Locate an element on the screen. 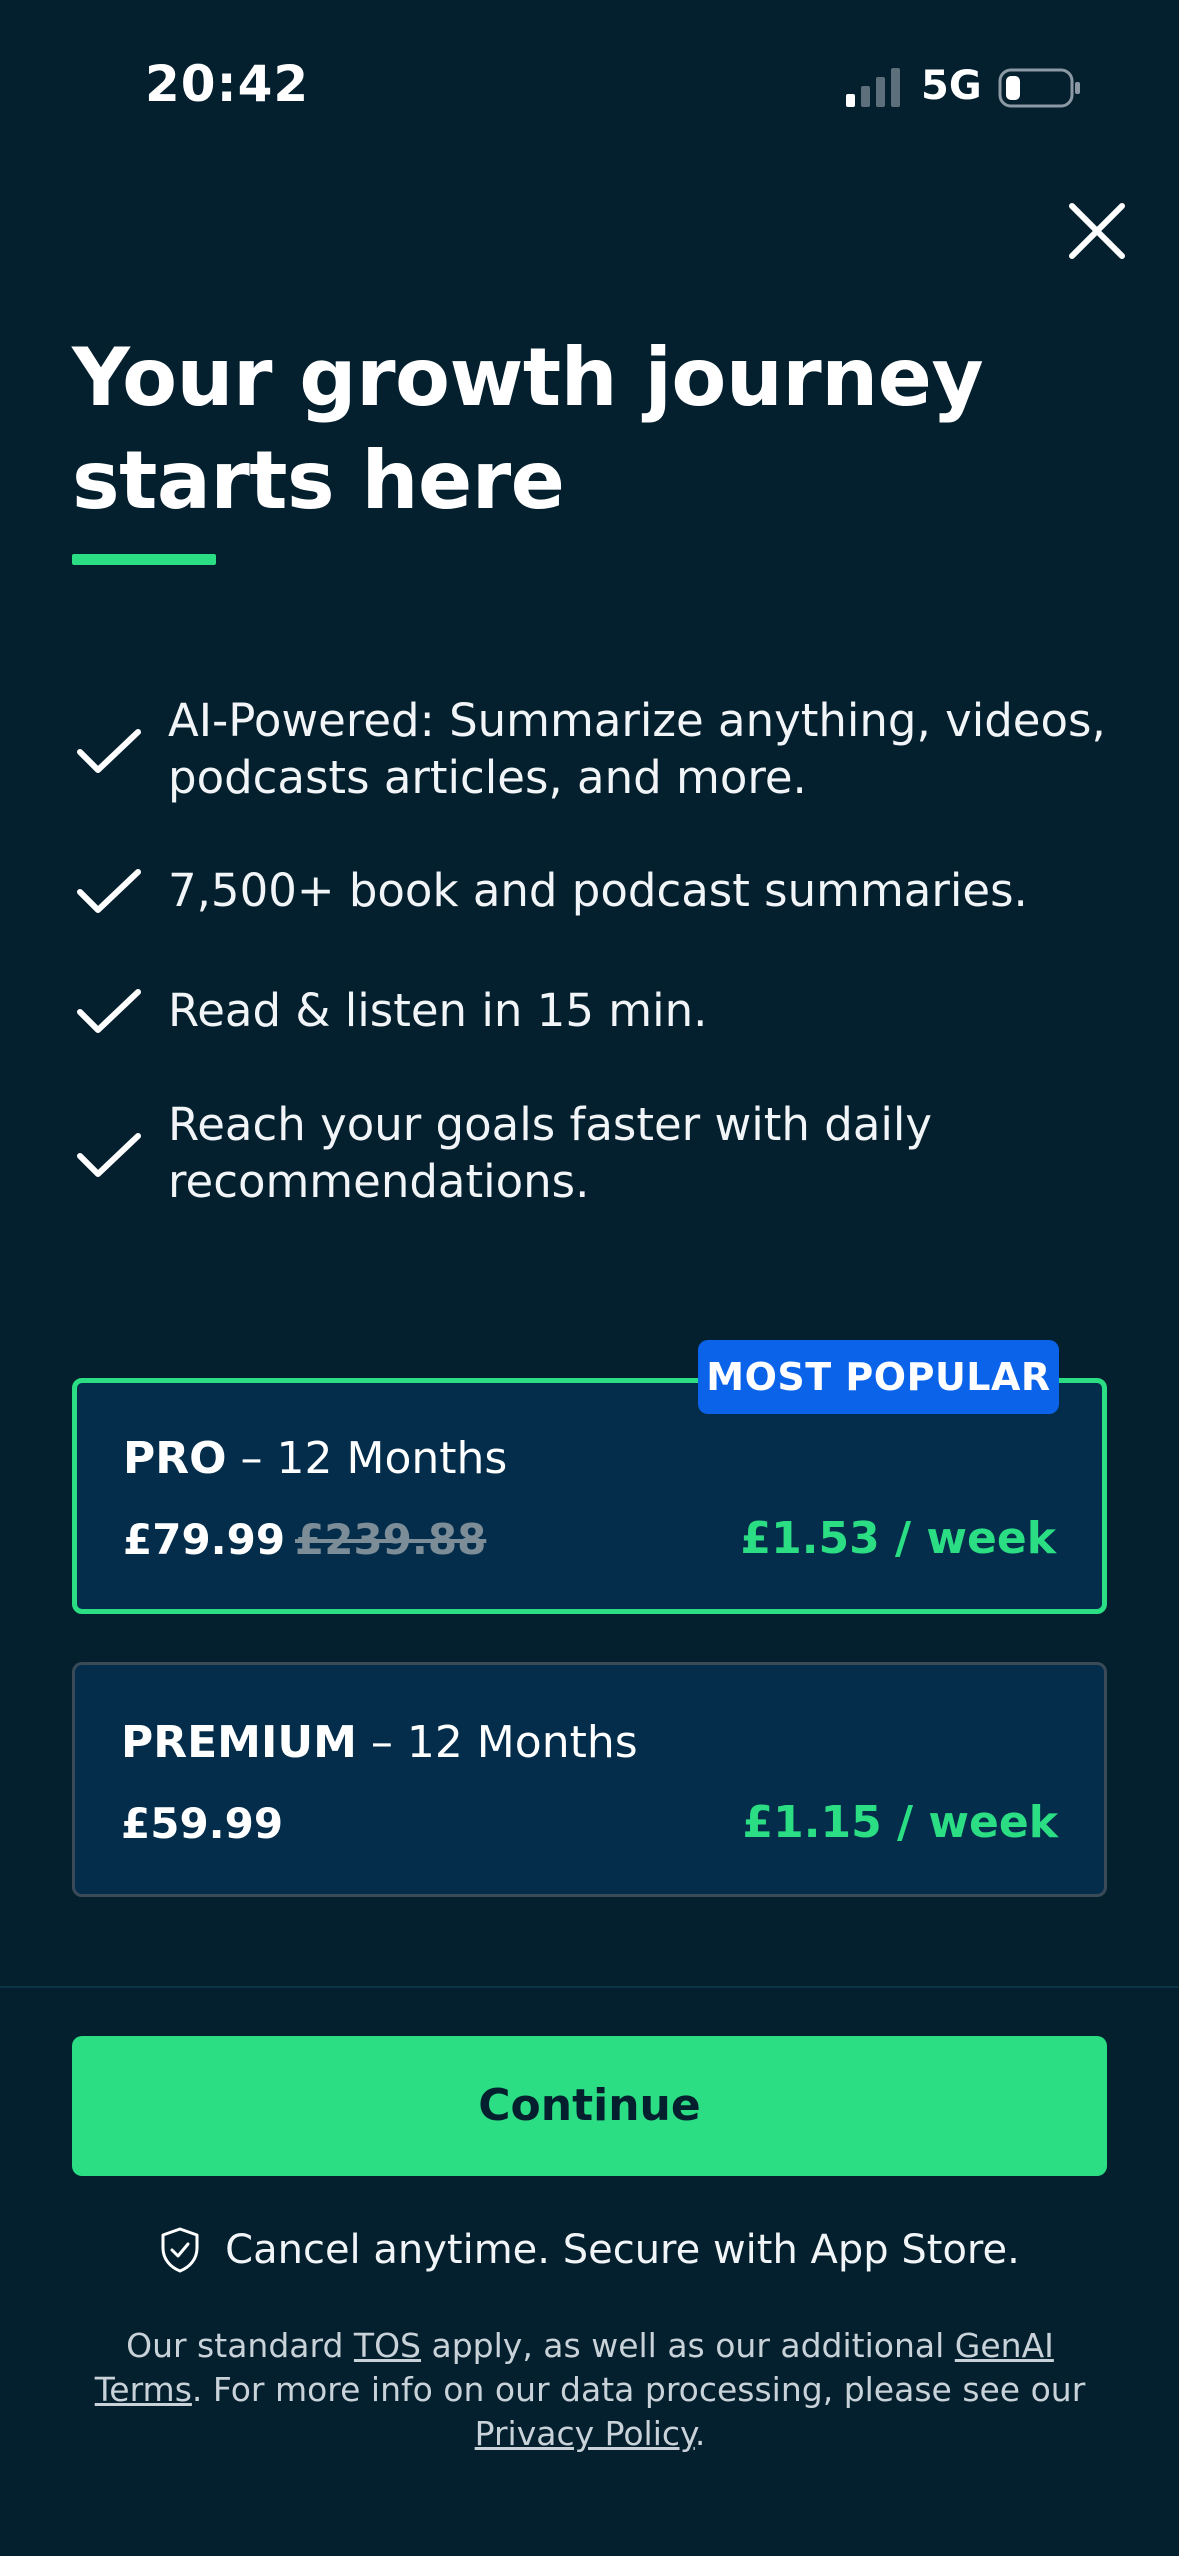 The image size is (1179, 2556). page-title: Your growth journey starts here is located at coordinates (572, 429).